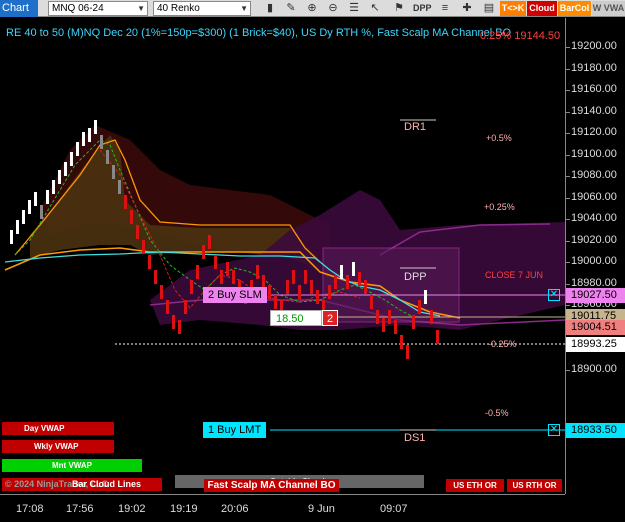  Describe the element at coordinates (497, 413) in the screenshot. I see `minus-05-label: -0.5%` at that location.